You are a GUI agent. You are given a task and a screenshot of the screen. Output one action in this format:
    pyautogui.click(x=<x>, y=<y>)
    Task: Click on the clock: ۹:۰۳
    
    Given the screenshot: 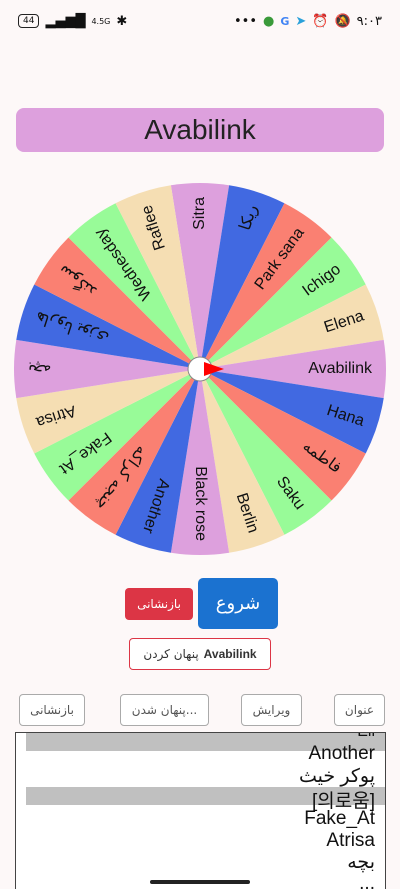 What is the action you would take?
    pyautogui.click(x=369, y=21)
    